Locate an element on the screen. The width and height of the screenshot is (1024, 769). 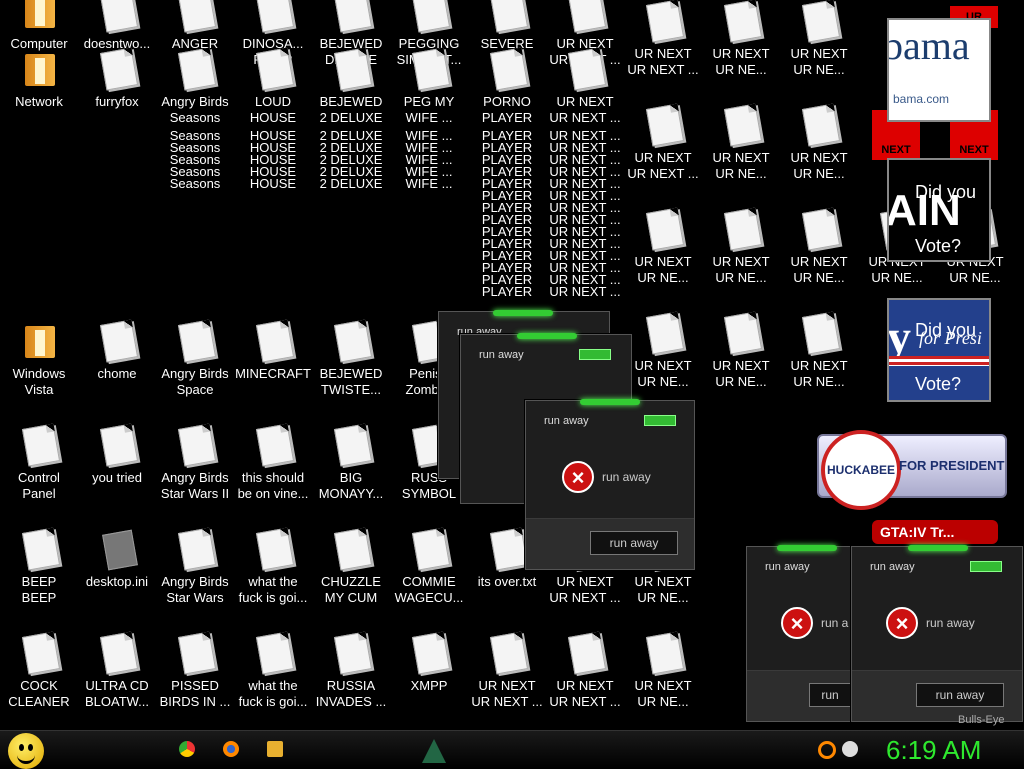
taskbar-clock: 6:19 AM is located at coordinates (933, 750).